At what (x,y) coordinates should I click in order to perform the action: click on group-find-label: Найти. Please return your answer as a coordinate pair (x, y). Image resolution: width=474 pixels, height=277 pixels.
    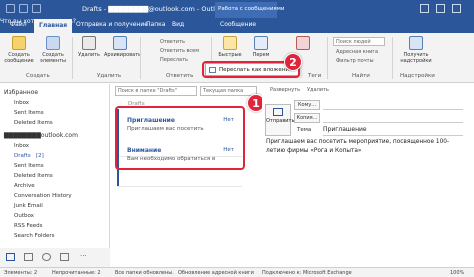
    Looking at the image, I should click on (361, 76).